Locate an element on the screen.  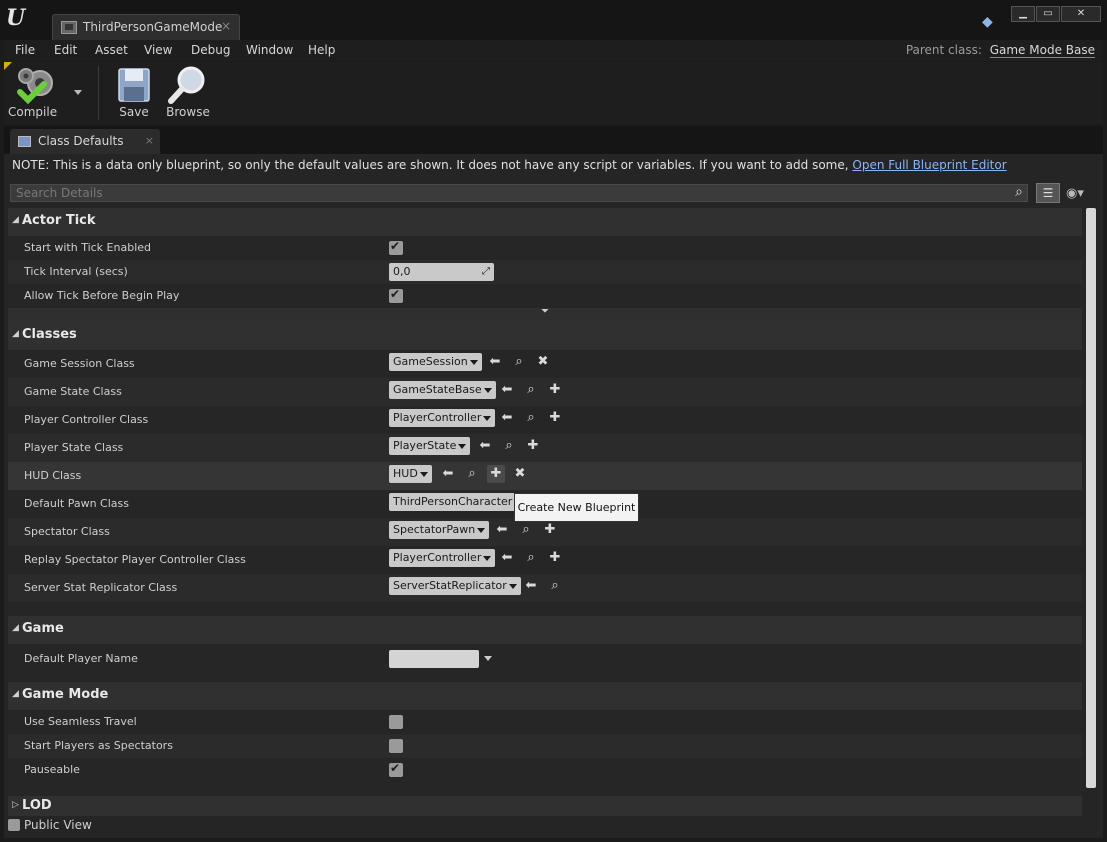
category-lod: ▷ LOD is located at coordinates (545, 806).